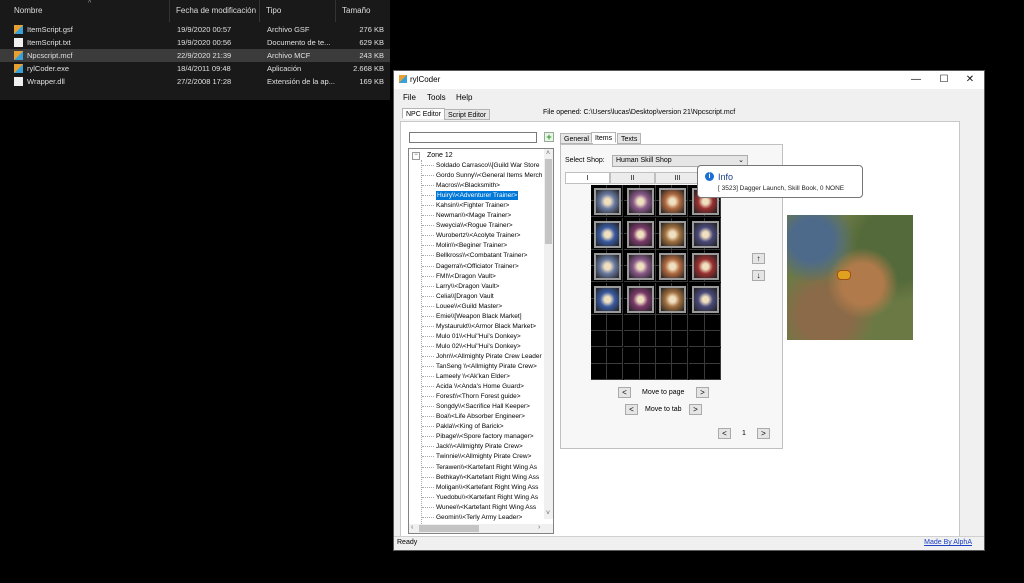 The height and width of the screenshot is (583, 1024). I want to click on shop-item-grid, so click(656, 282).